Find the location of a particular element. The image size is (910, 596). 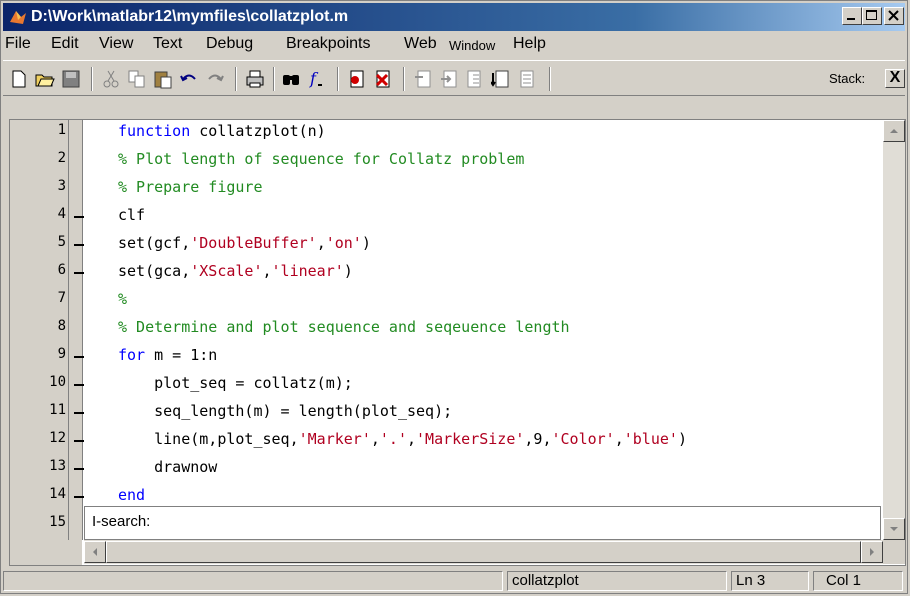

code-token: 'DoubleBuffer' is located at coordinates (253, 243).